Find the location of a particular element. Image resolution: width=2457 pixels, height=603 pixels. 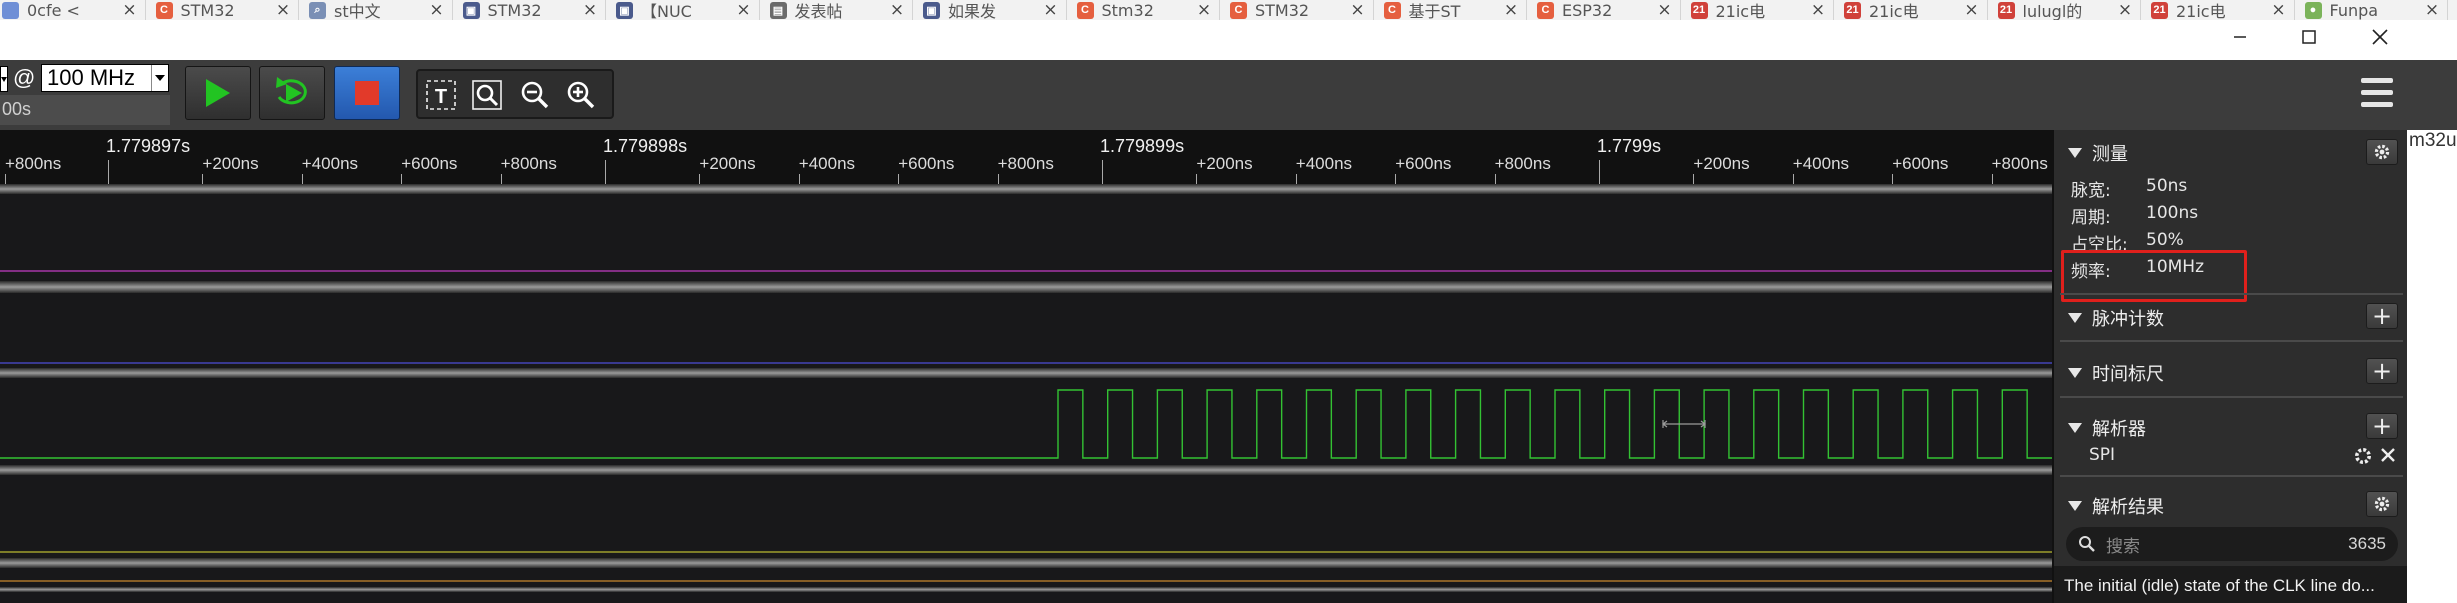

sample-count-select is located at coordinates (4, 79).